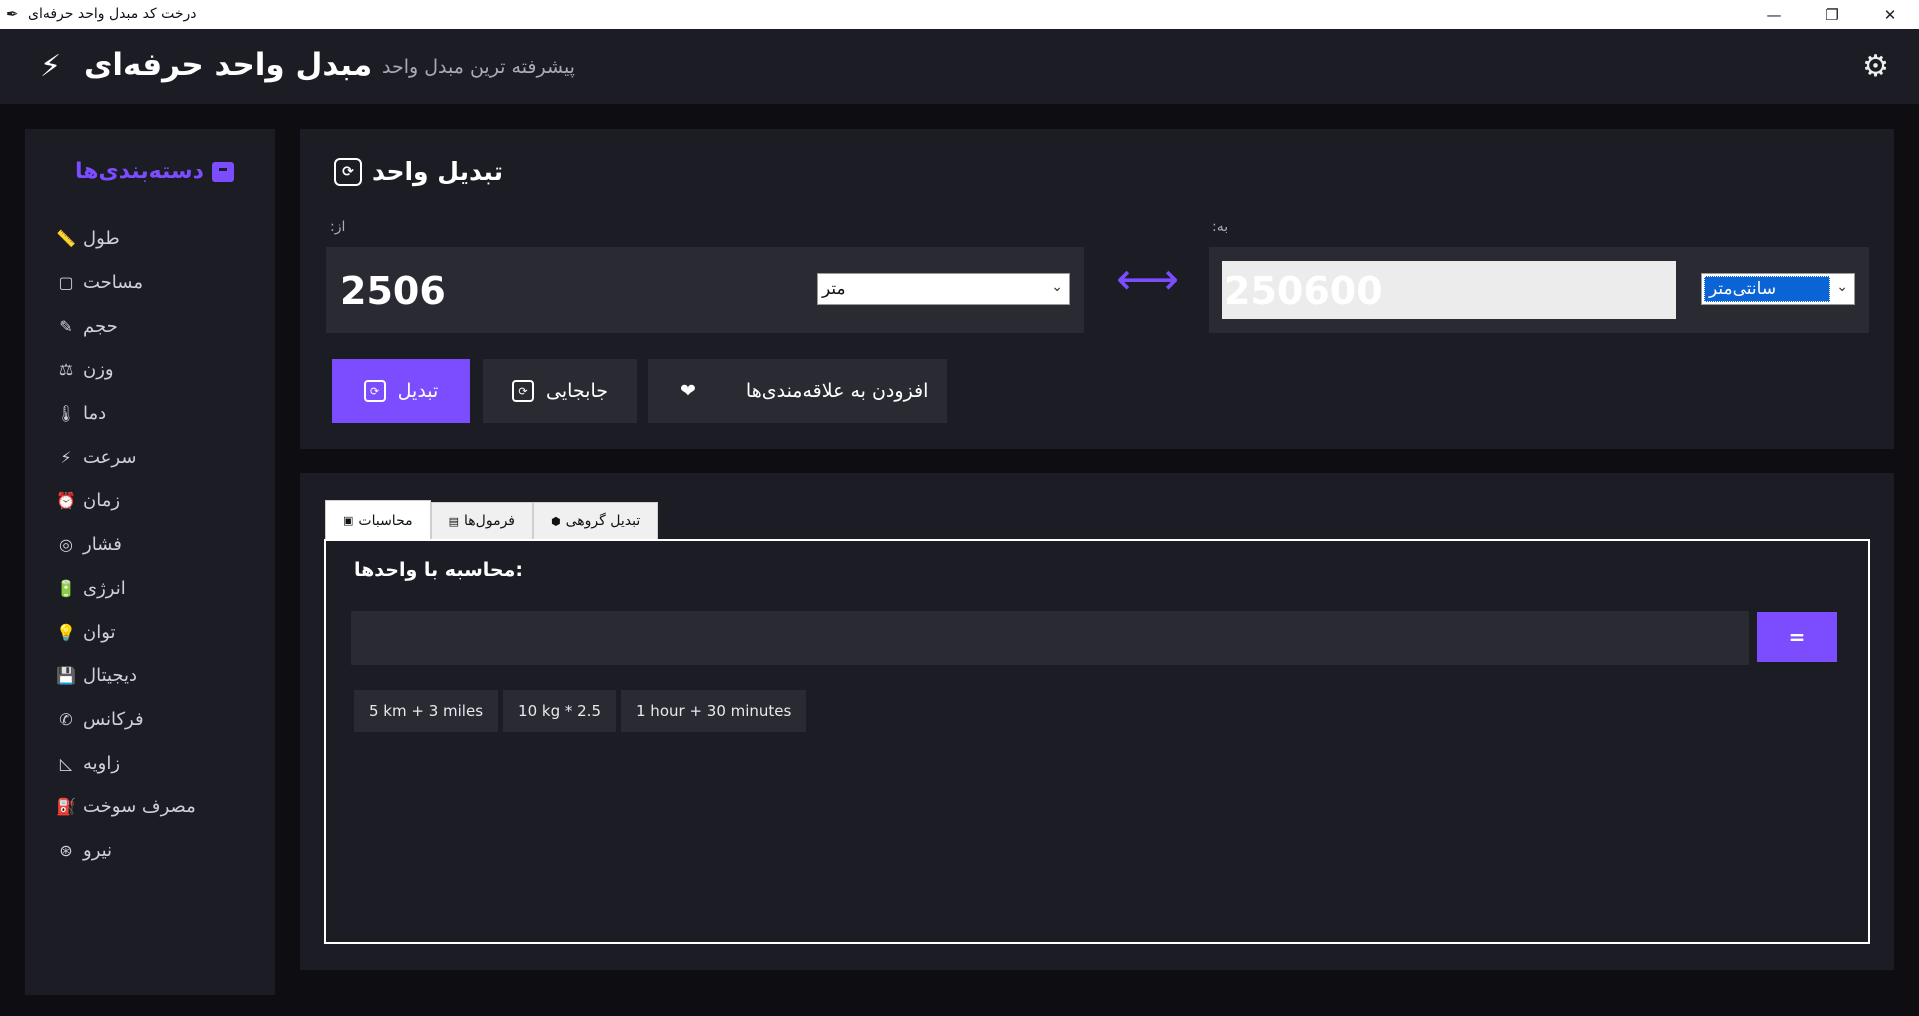 This screenshot has width=1919, height=1016. I want to click on tab-icon: ▣, so click(348, 520).